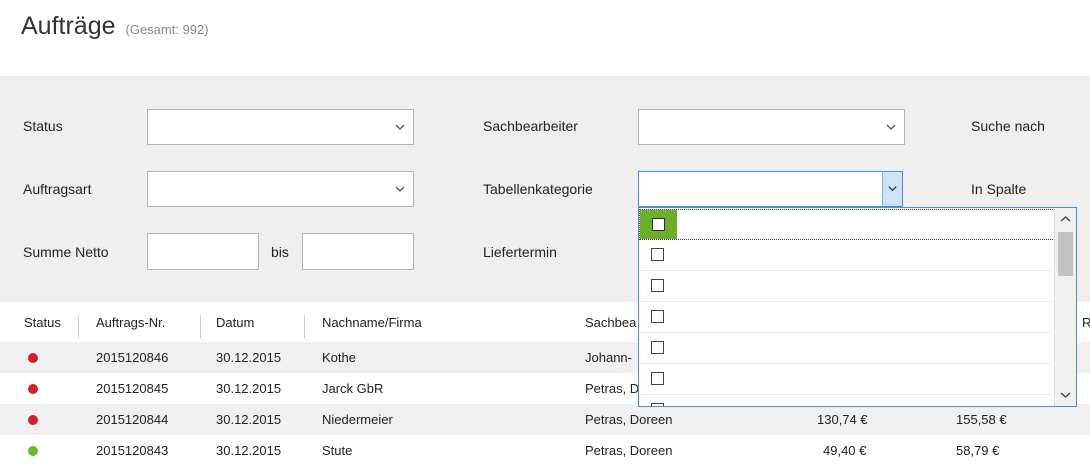 The width and height of the screenshot is (1090, 466). What do you see at coordinates (771, 127) in the screenshot?
I see `sachbearbeiter-select` at bounding box center [771, 127].